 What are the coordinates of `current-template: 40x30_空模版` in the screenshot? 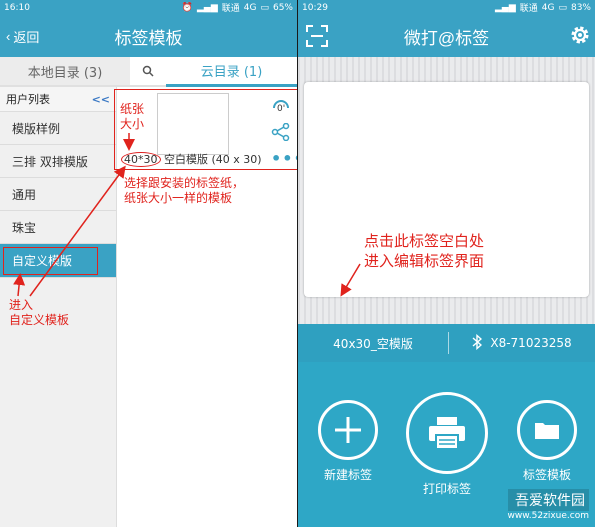 It's located at (373, 343).